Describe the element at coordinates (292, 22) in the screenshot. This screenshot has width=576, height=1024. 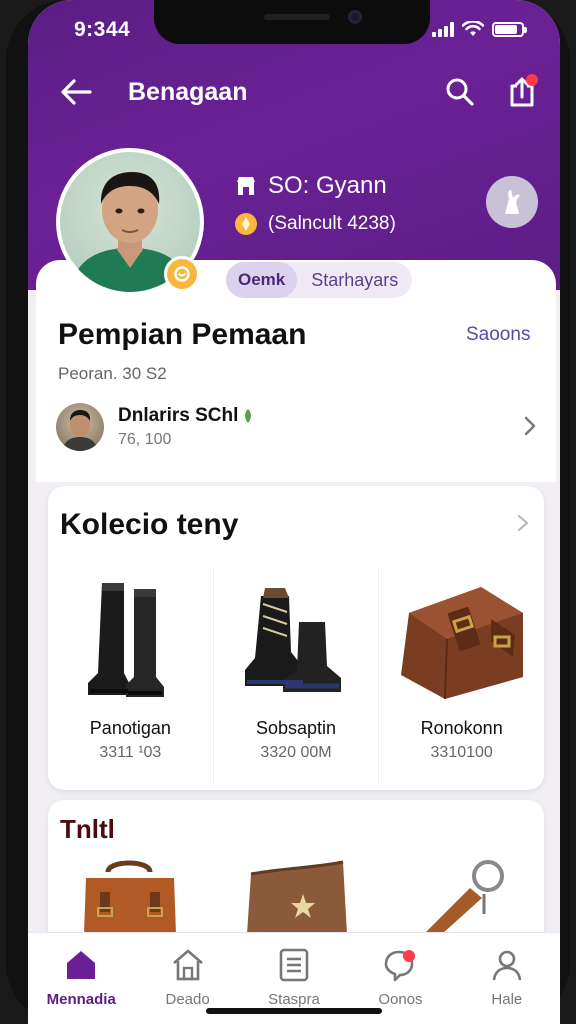
I see `notch` at that location.